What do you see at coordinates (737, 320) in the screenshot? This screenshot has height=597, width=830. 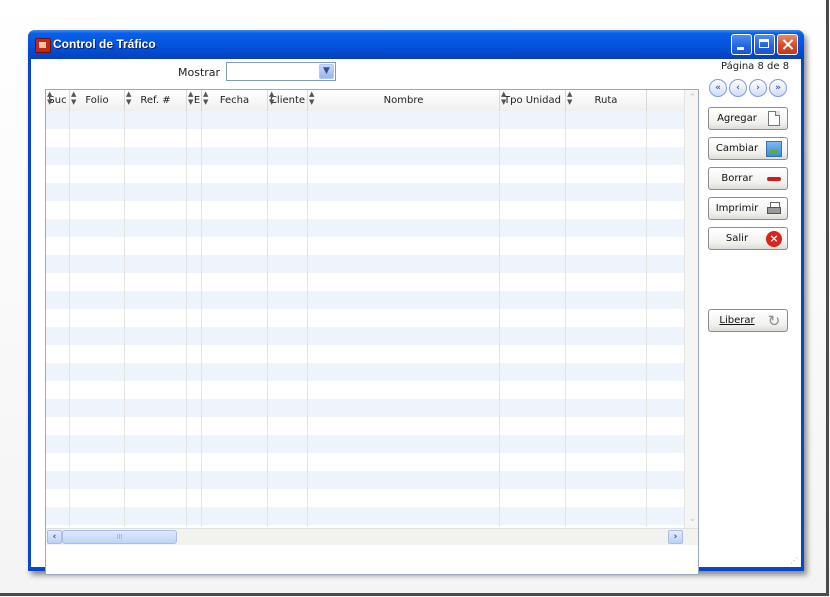 I see `liberar-label: Liberar` at bounding box center [737, 320].